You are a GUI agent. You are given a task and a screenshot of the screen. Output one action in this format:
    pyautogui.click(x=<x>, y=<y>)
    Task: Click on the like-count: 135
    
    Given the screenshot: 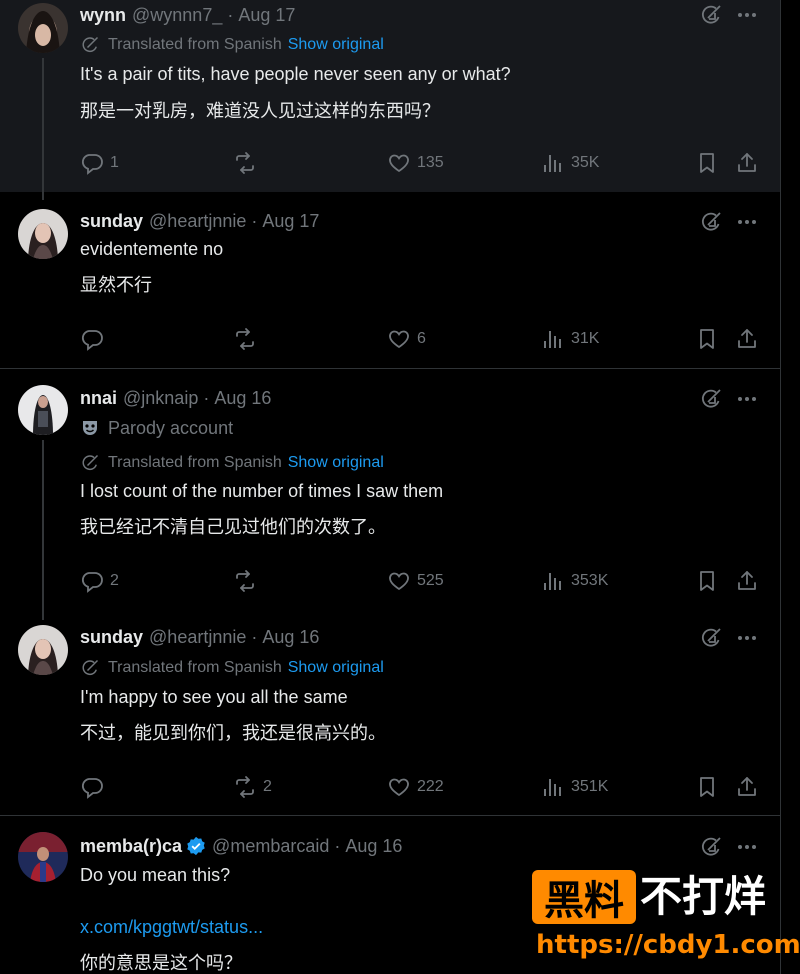 What is the action you would take?
    pyautogui.click(x=430, y=162)
    